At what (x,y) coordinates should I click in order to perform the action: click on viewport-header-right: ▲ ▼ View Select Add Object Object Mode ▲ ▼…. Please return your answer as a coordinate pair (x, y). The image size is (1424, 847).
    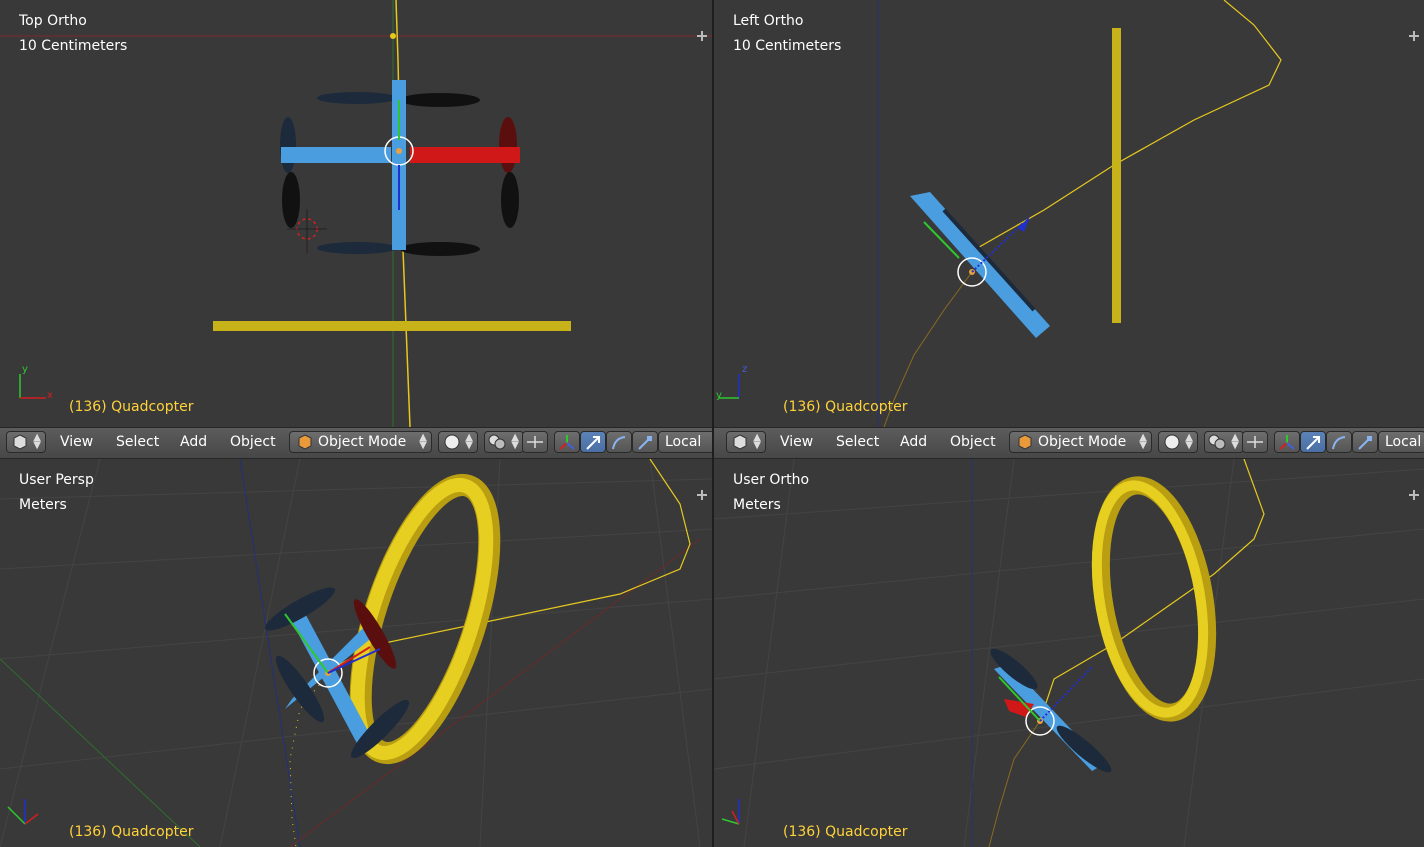
    Looking at the image, I should click on (1069, 443).